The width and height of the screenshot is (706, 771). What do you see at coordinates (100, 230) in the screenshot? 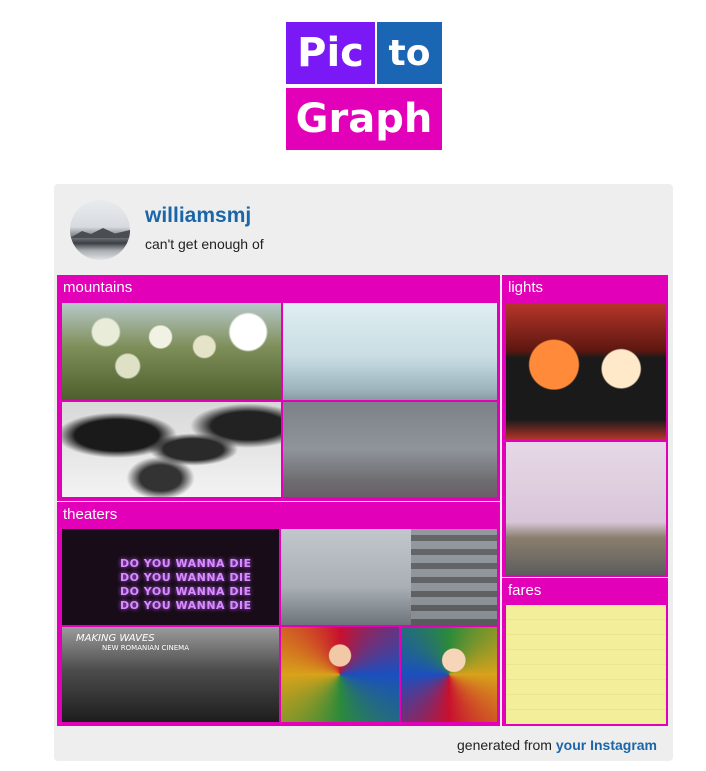
I see `avatar` at bounding box center [100, 230].